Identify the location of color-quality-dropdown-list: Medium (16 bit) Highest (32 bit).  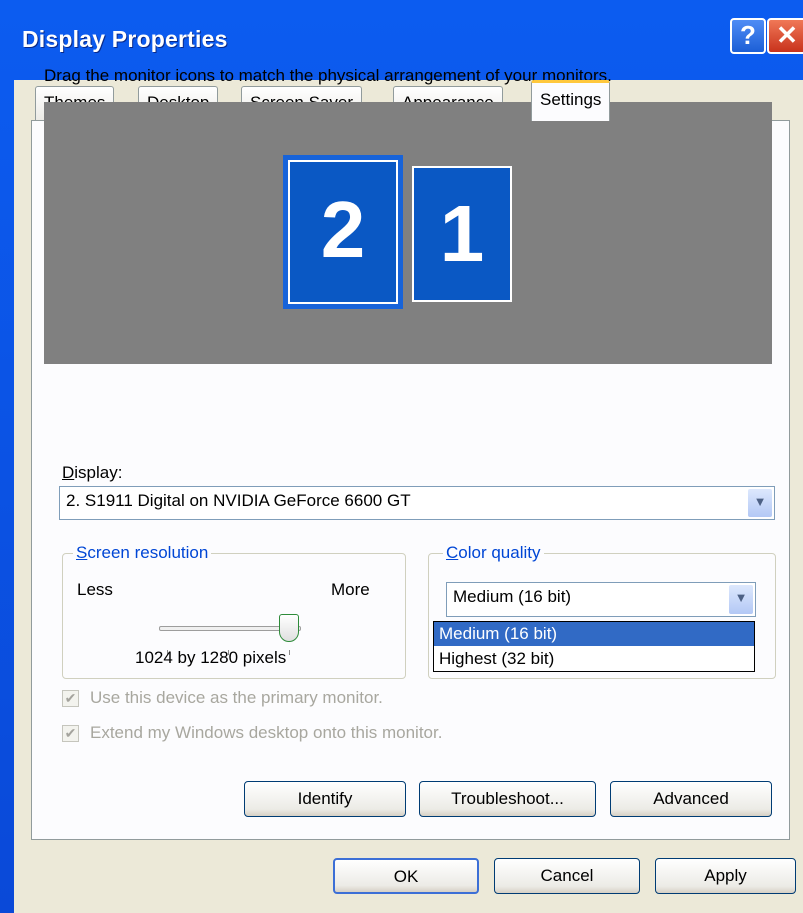
(594, 646).